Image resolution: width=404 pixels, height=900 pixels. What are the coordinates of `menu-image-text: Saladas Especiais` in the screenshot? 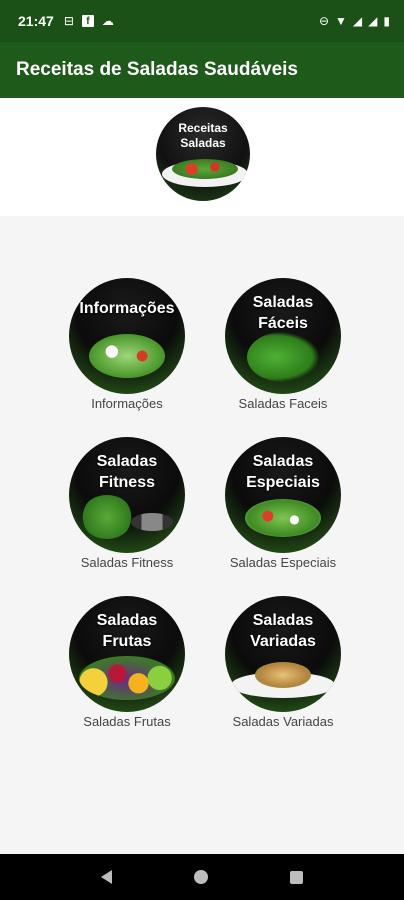 It's located at (283, 472).